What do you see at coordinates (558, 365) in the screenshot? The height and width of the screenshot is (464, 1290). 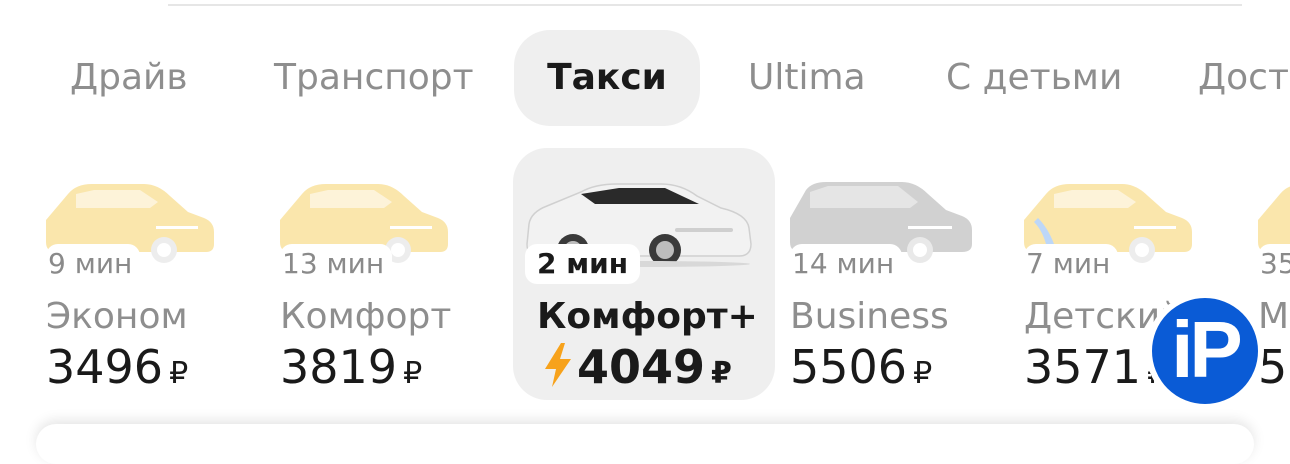 I see `lightning-icon` at bounding box center [558, 365].